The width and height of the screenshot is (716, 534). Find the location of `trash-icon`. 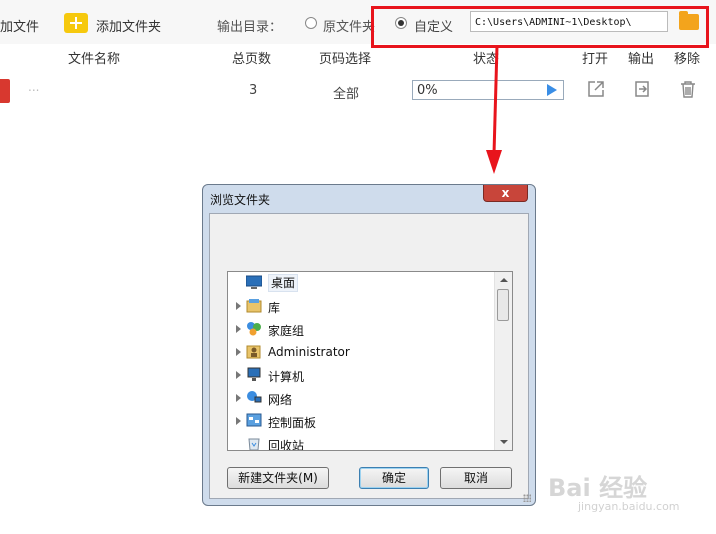

trash-icon is located at coordinates (688, 89).